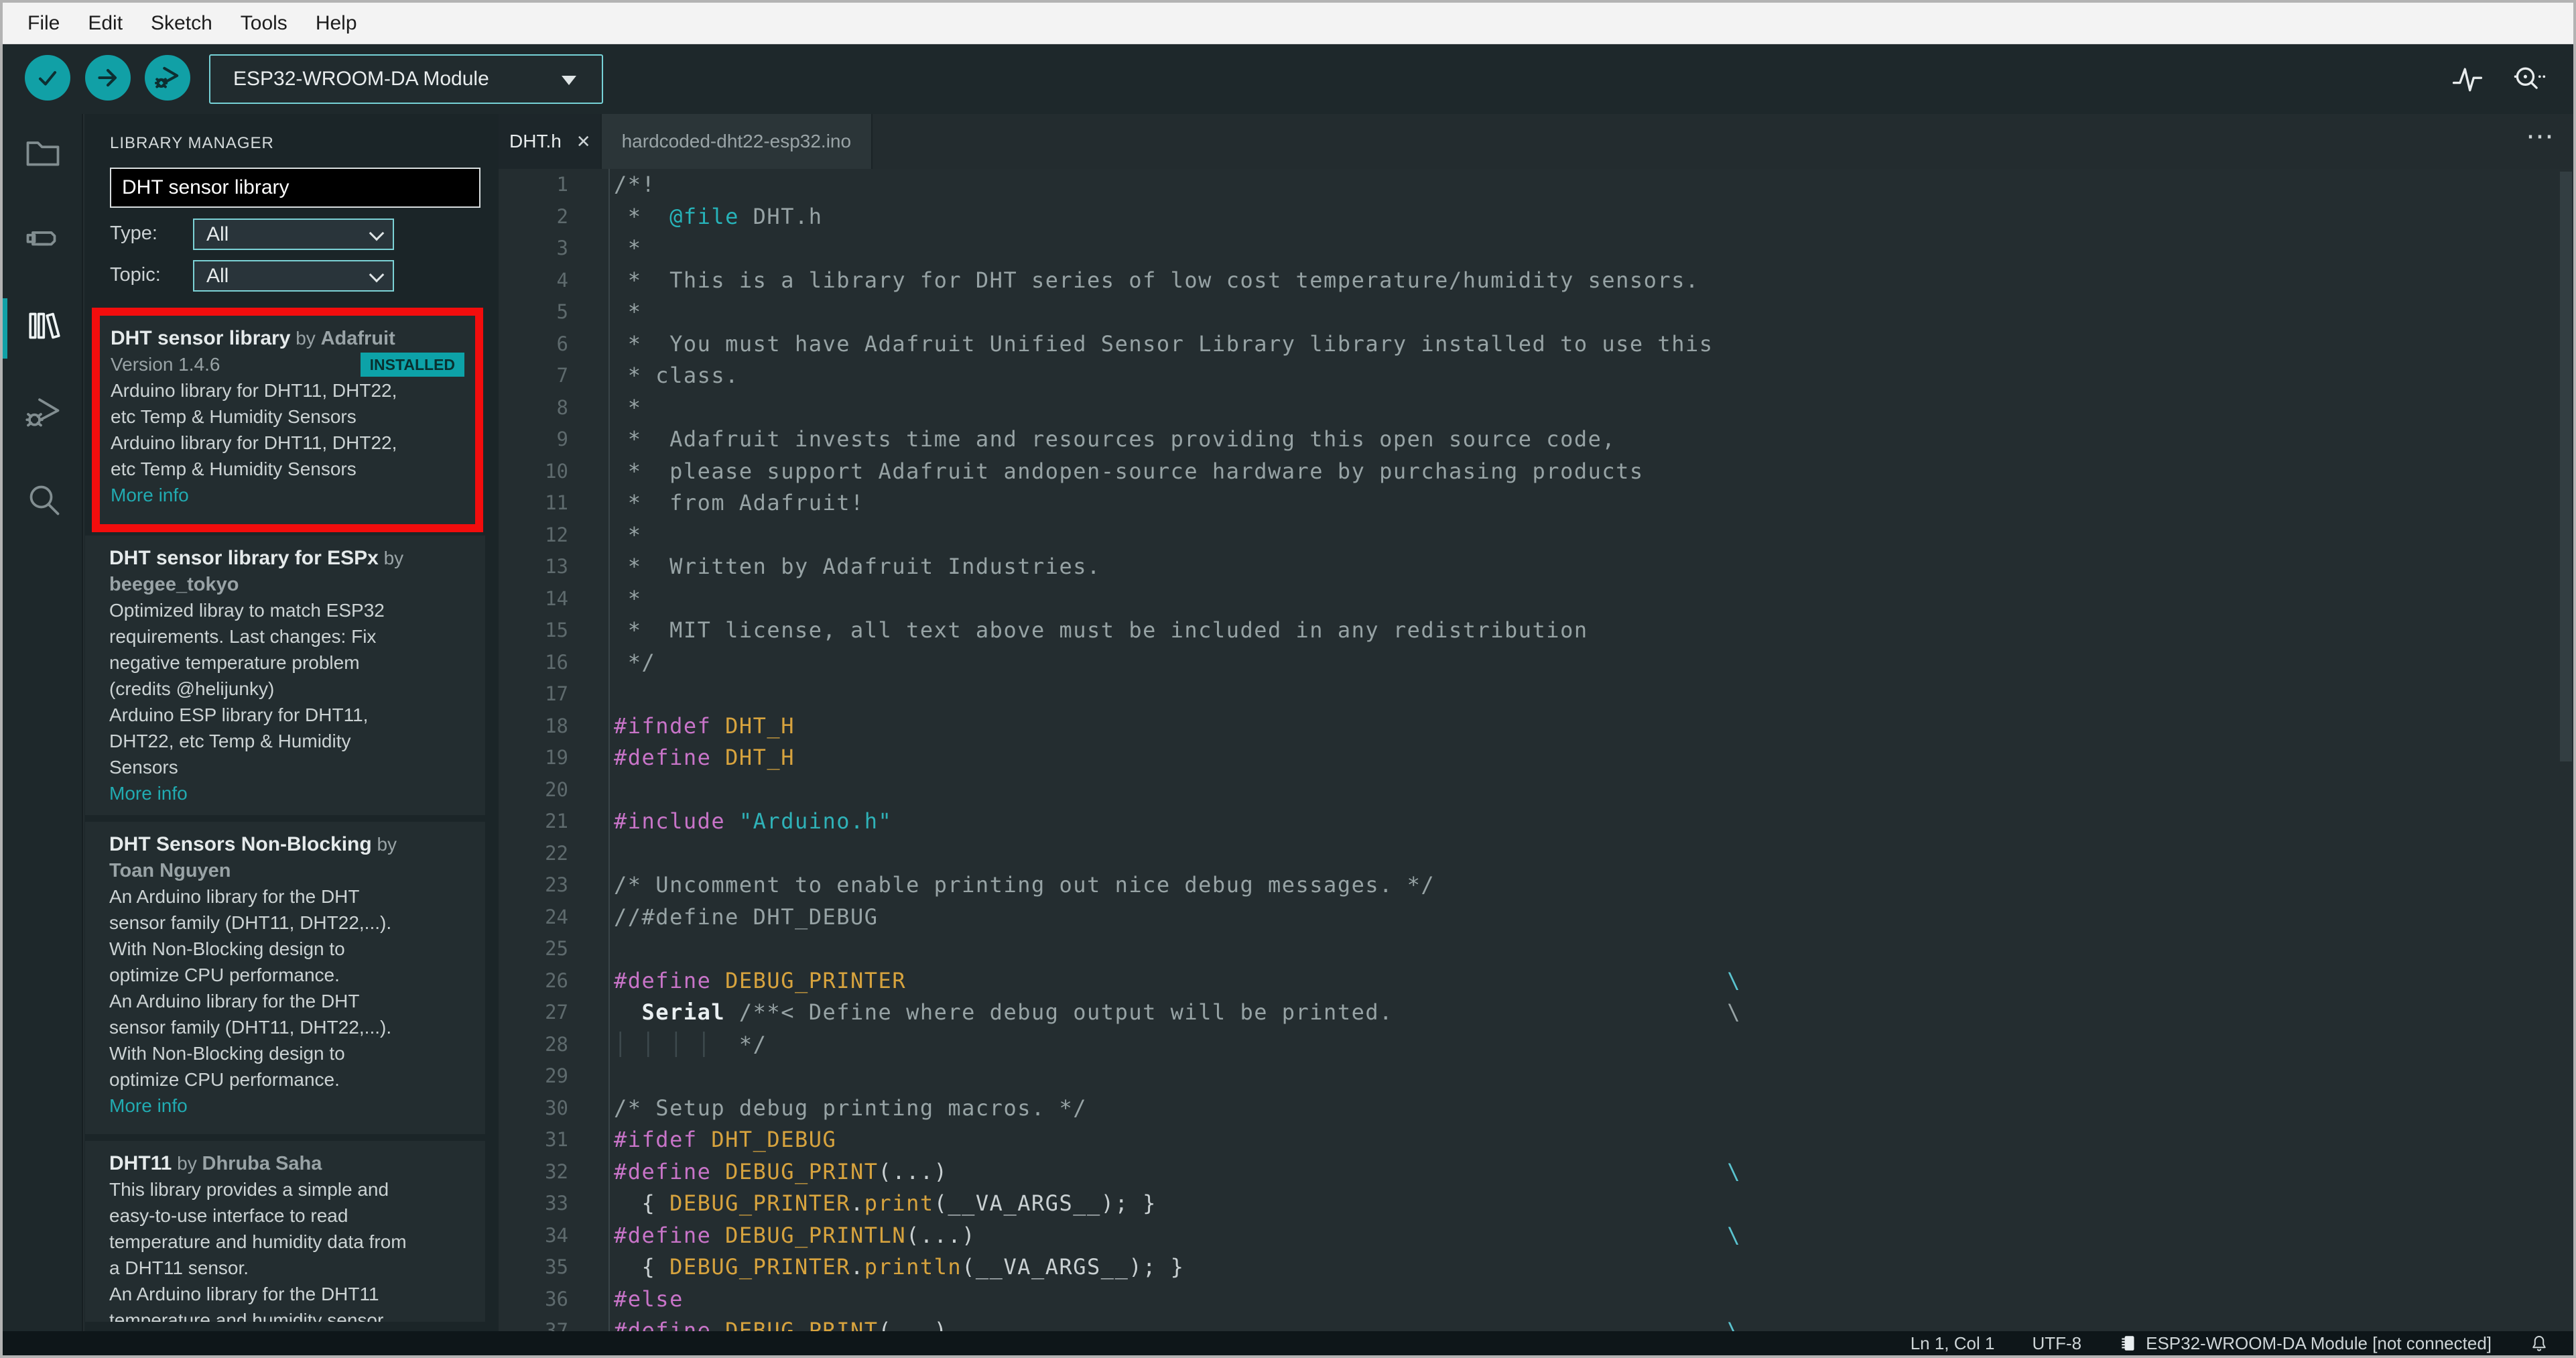 This screenshot has width=2576, height=1358. Describe the element at coordinates (227, 1053) in the screenshot. I see `library-item-description-line: With Non-Blocking design to` at that location.